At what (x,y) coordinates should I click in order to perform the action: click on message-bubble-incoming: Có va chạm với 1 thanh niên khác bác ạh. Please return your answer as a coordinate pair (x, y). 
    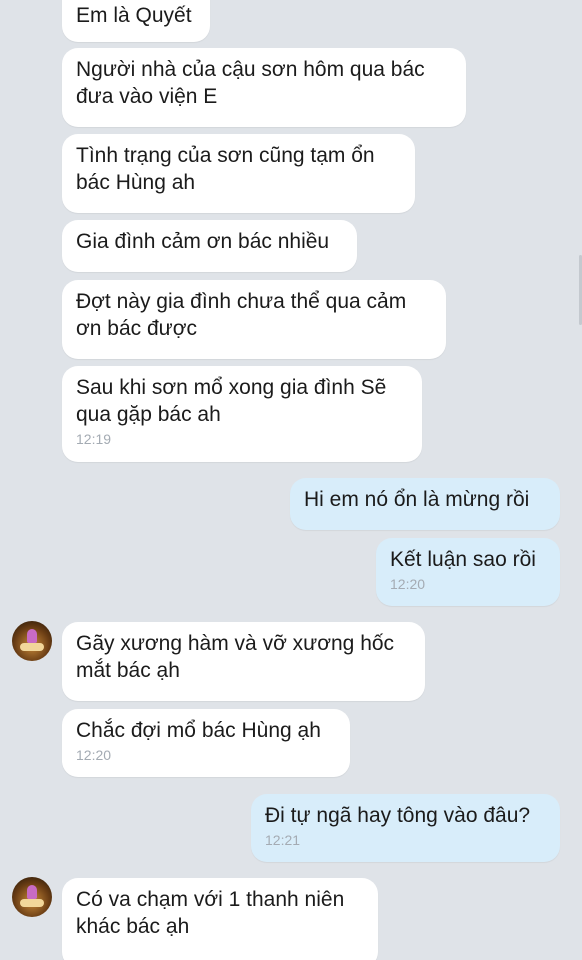
    Looking at the image, I should click on (220, 919).